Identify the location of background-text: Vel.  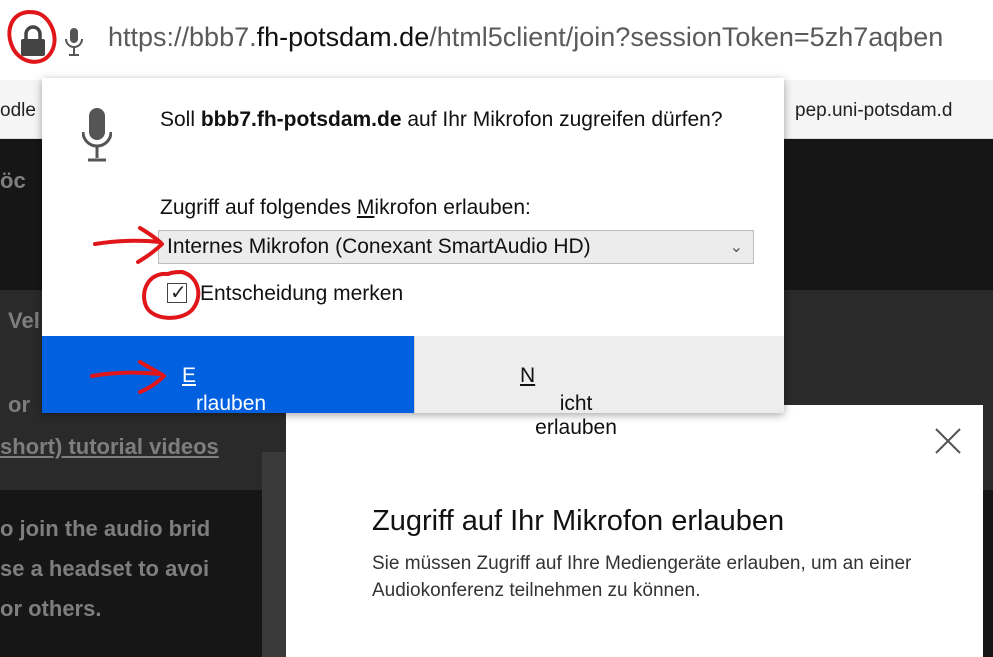
(24, 320).